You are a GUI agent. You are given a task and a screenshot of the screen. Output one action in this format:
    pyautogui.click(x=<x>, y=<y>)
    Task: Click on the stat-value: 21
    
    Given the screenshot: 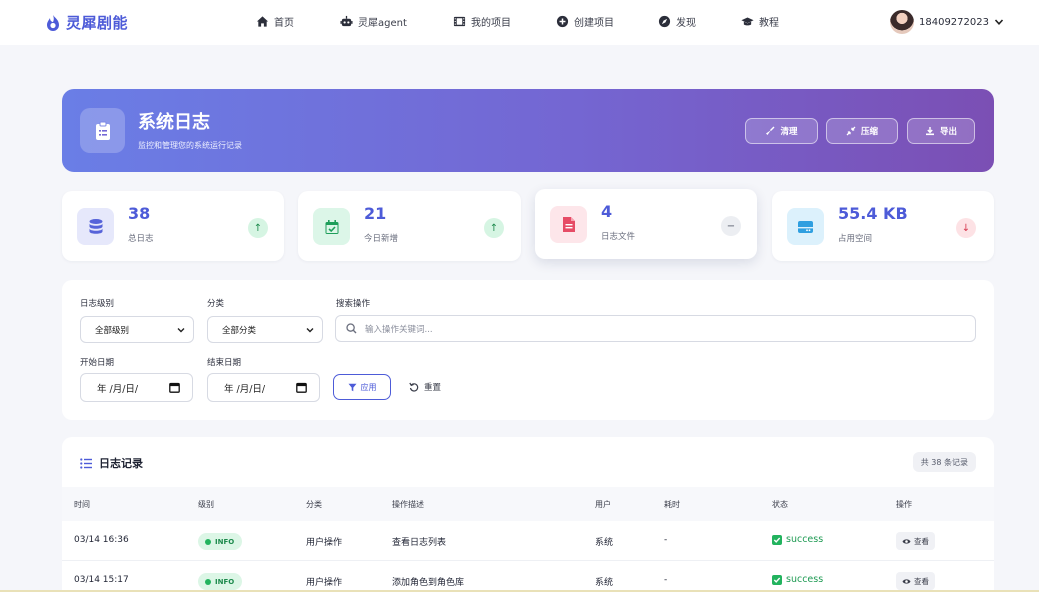 What is the action you would take?
    pyautogui.click(x=375, y=213)
    